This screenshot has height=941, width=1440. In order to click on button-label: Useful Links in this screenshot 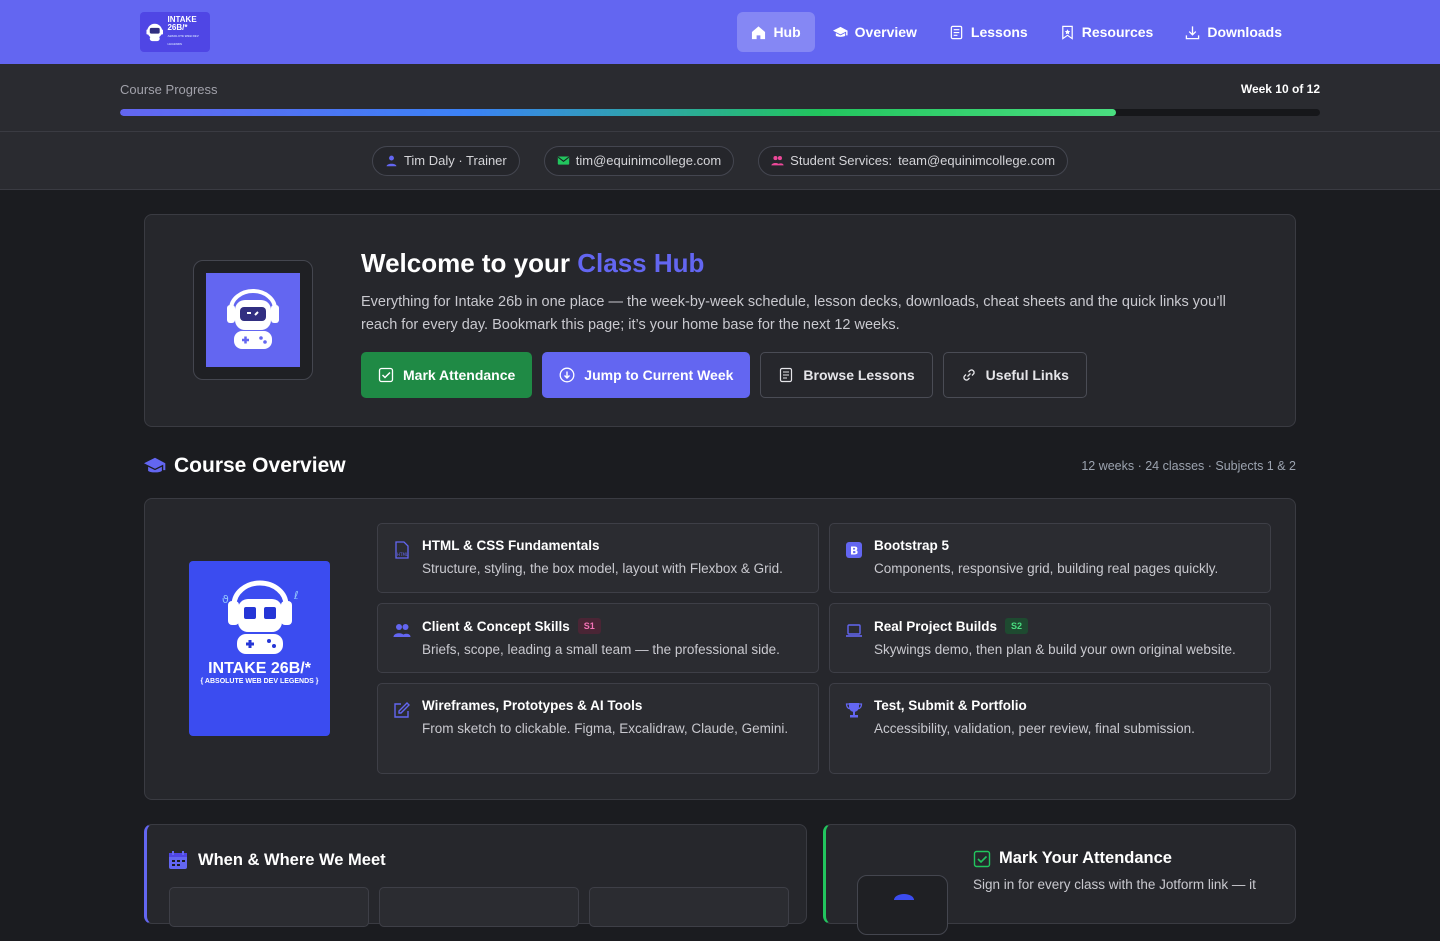, I will do `click(1027, 375)`.